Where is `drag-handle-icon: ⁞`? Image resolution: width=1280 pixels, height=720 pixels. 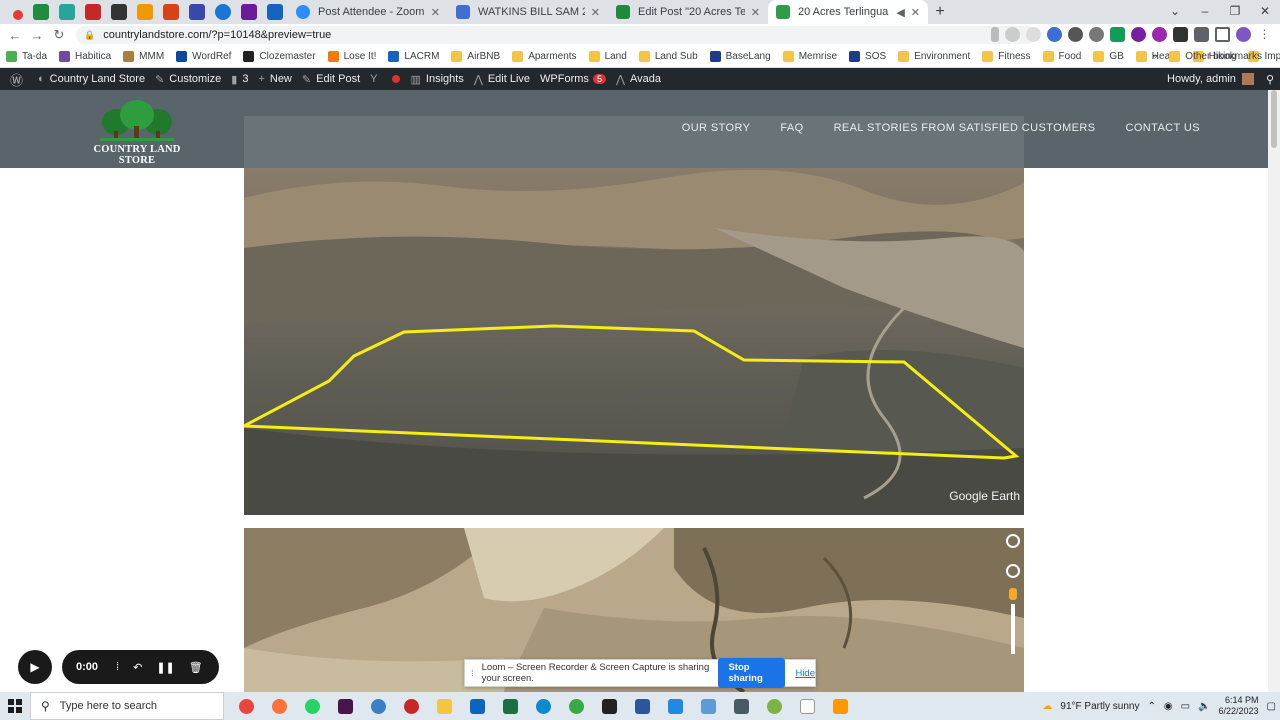
drag-handle-icon: ⁞ is located at coordinates (472, 673).